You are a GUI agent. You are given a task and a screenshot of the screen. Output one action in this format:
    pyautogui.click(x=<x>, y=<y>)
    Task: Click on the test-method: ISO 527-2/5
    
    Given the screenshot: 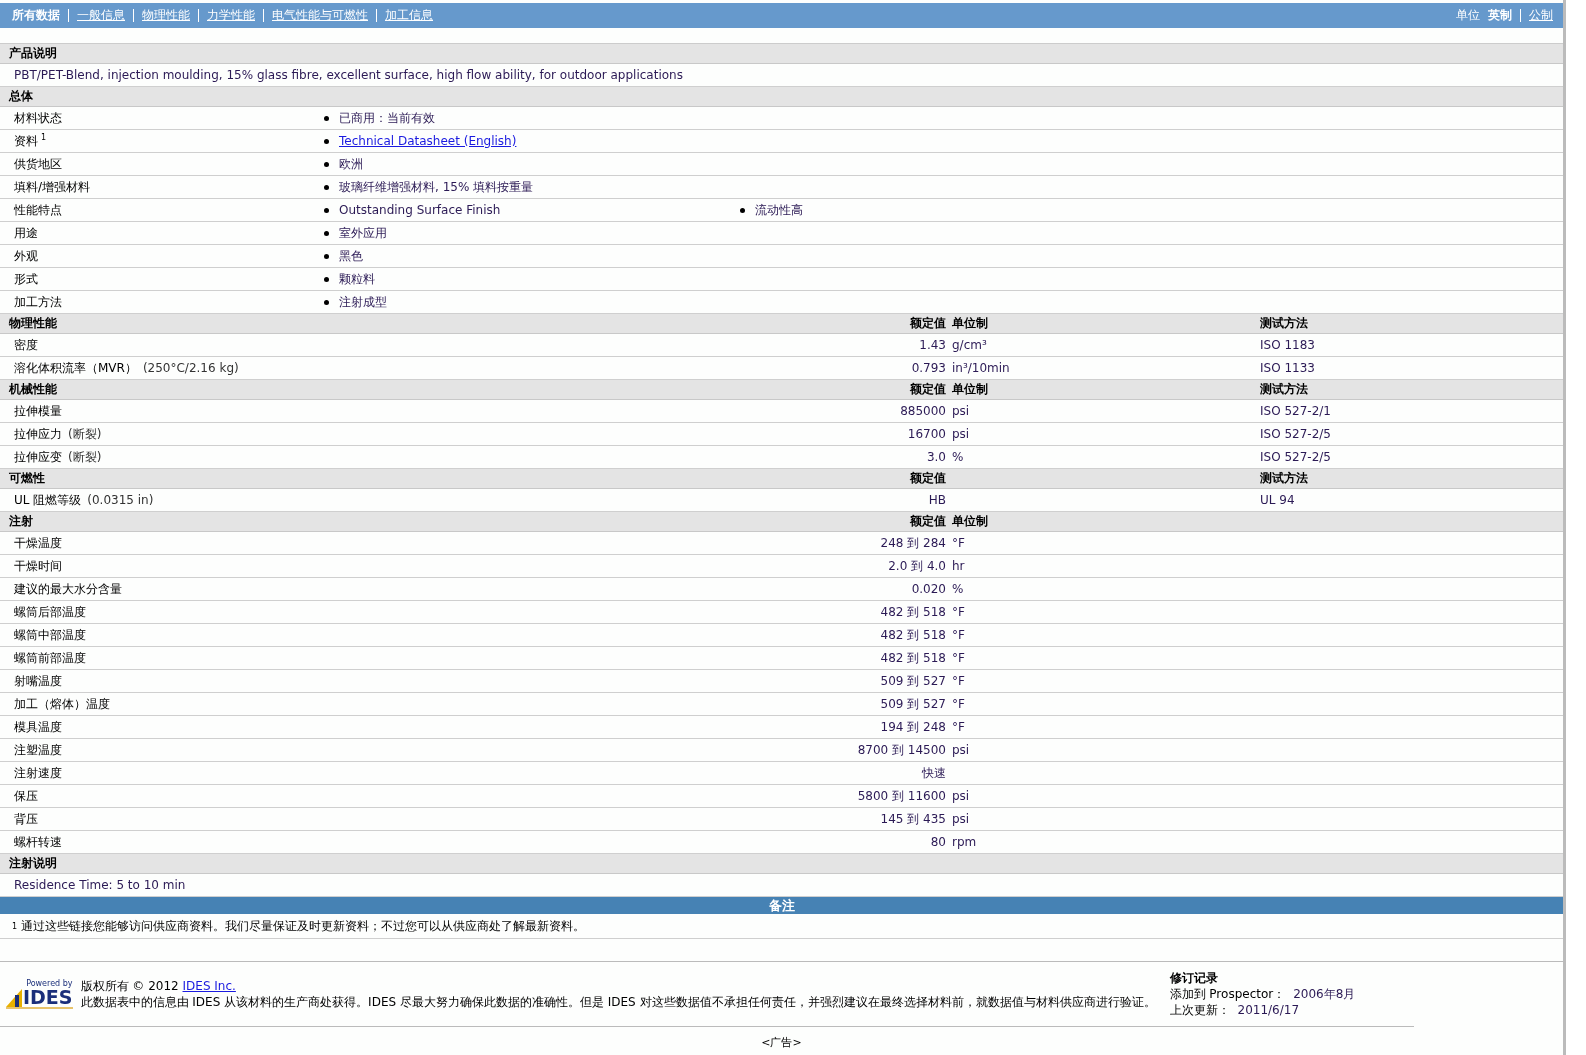 What is the action you would take?
    pyautogui.click(x=1295, y=434)
    